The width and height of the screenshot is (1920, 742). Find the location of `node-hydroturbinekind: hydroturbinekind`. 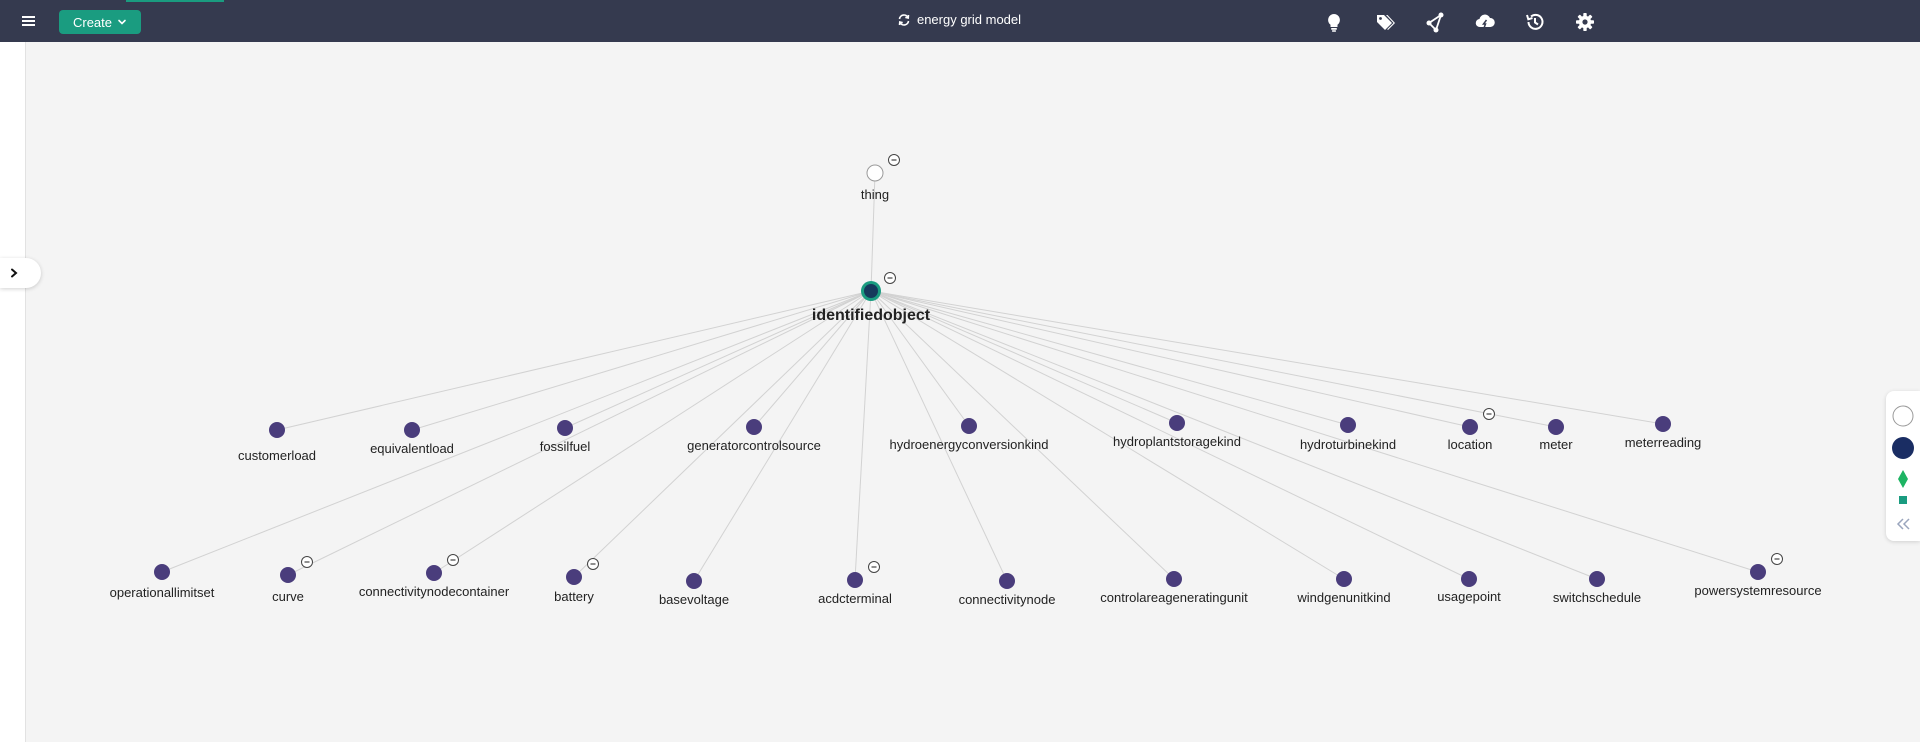

node-hydroturbinekind: hydroturbinekind is located at coordinates (1348, 434).